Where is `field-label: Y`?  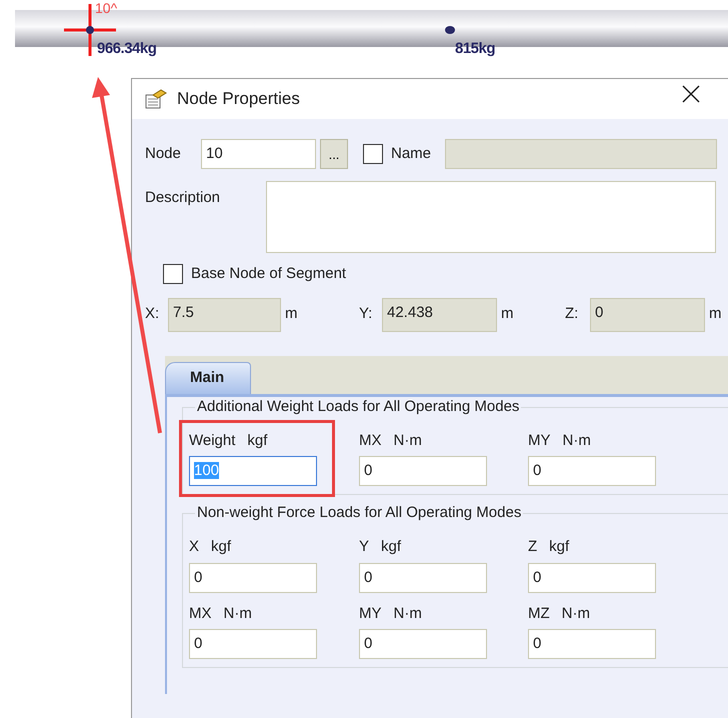 field-label: Y is located at coordinates (364, 547).